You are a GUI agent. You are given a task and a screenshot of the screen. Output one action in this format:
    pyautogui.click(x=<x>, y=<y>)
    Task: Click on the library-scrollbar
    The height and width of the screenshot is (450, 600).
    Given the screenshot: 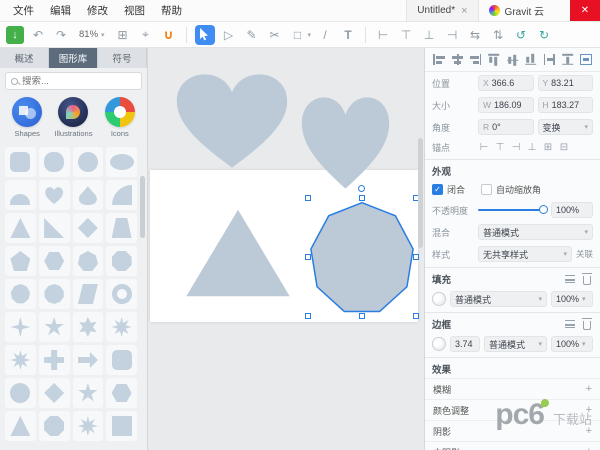 What is the action you would take?
    pyautogui.click(x=142, y=207)
    